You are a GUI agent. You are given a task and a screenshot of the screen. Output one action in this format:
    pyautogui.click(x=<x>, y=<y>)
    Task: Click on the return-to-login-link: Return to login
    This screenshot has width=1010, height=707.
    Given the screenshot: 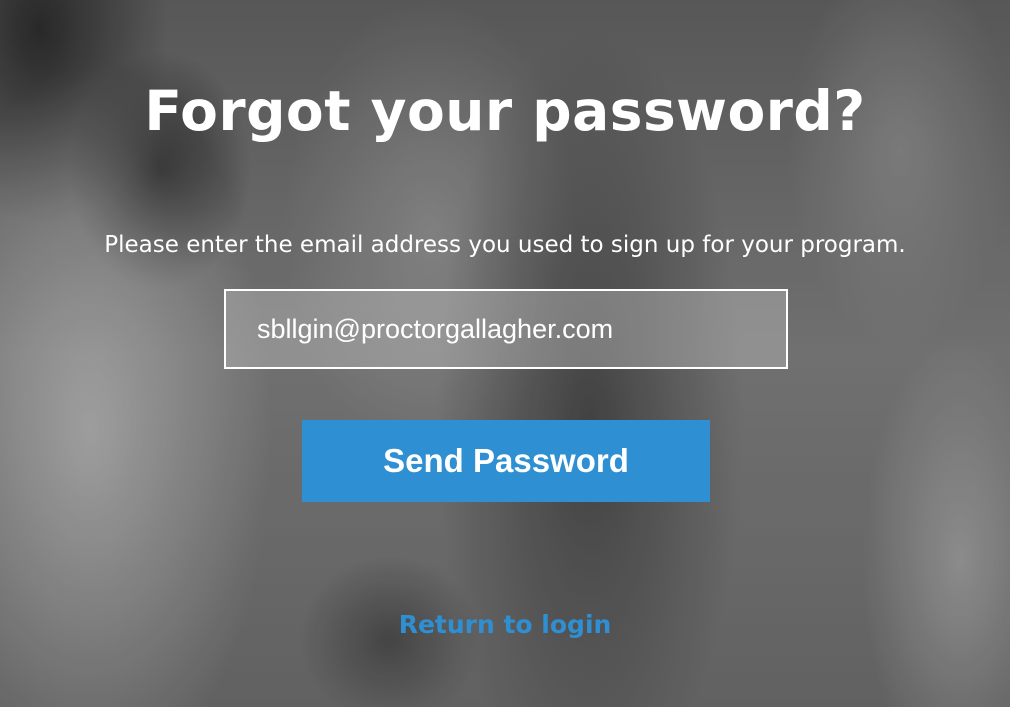 What is the action you would take?
    pyautogui.click(x=505, y=625)
    